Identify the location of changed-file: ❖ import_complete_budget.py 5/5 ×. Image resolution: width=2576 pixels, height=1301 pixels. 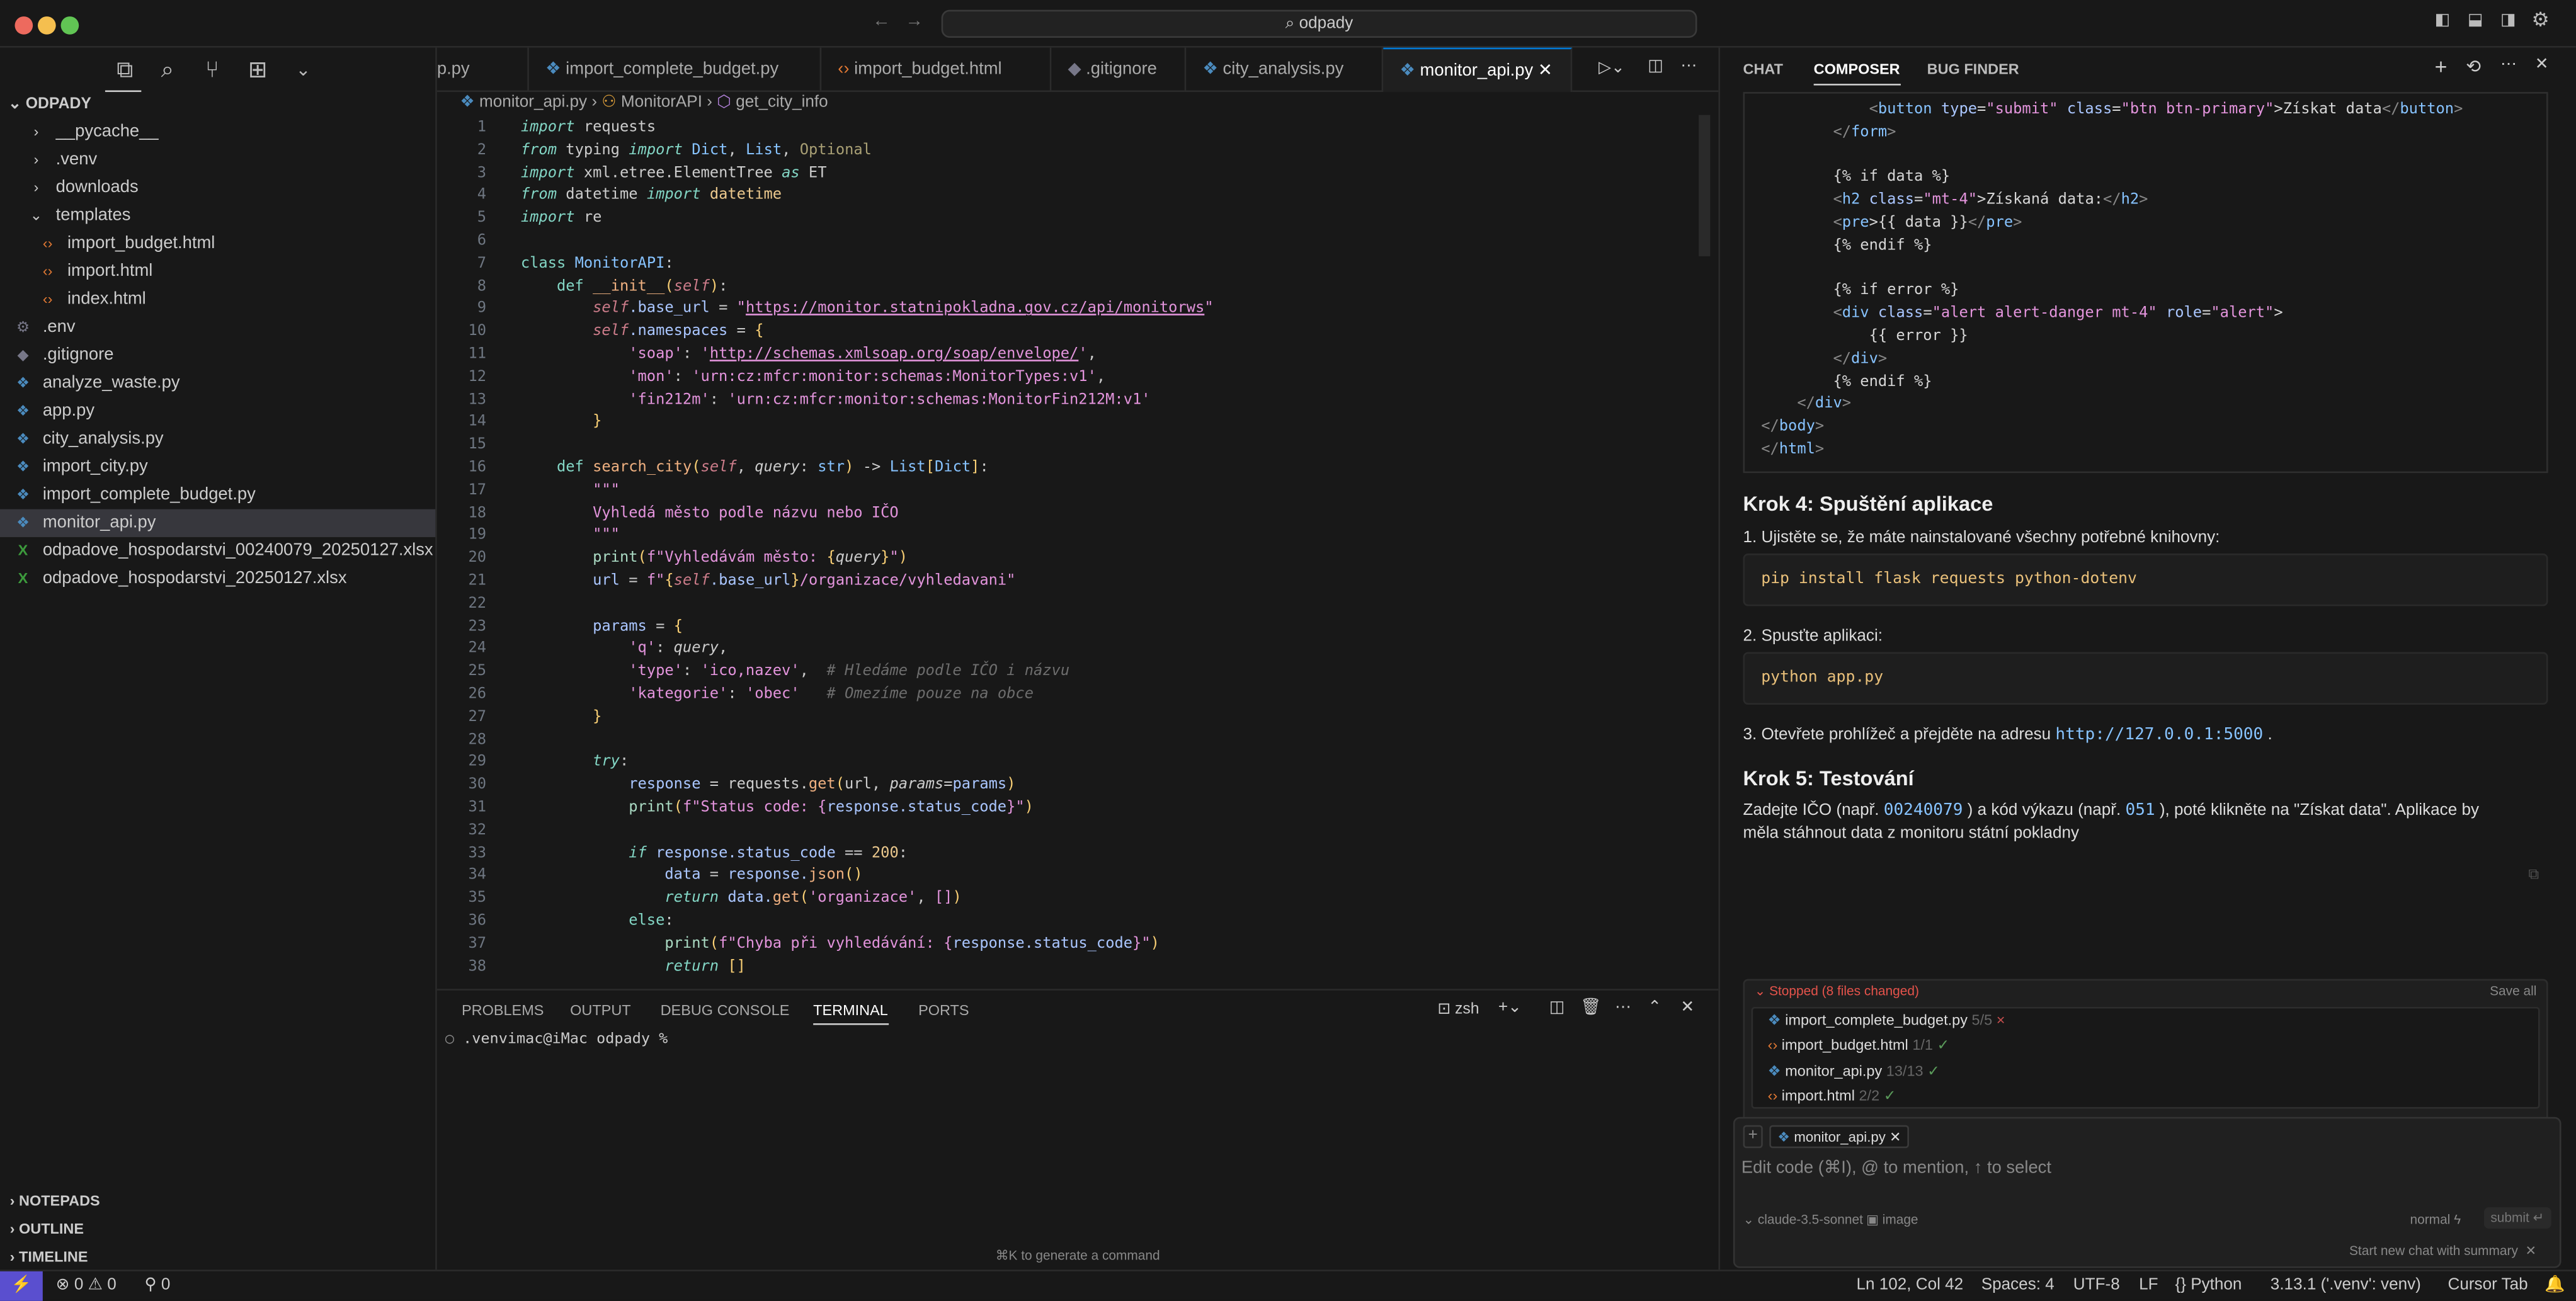
(1886, 1021).